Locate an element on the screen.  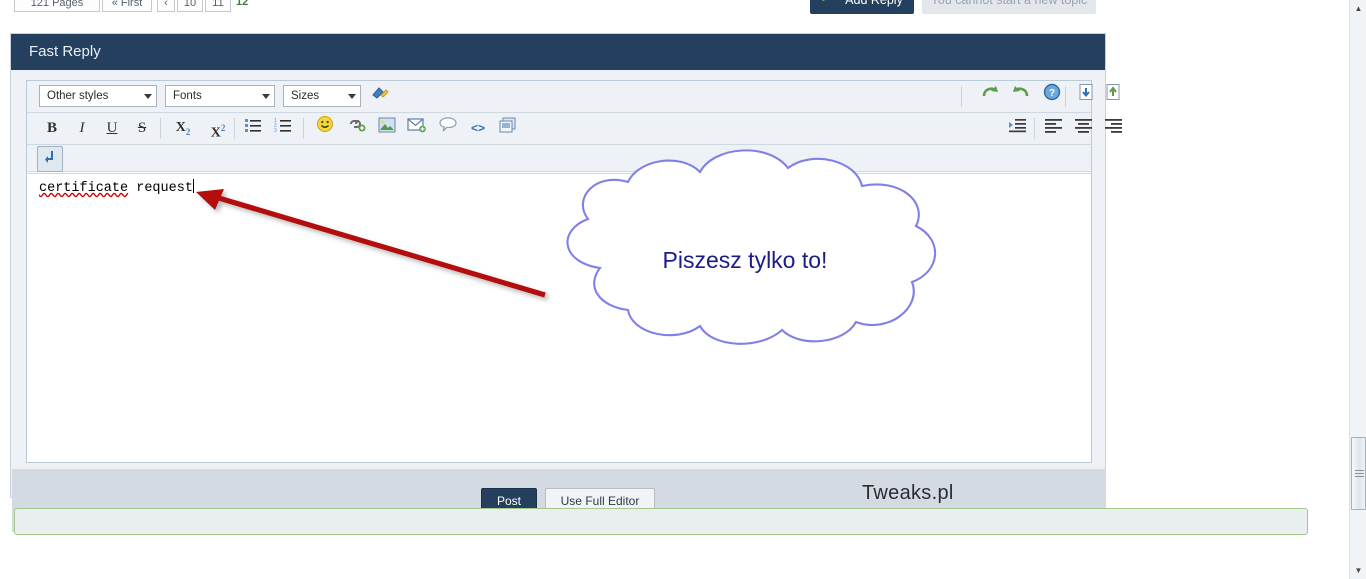
bold-button: B is located at coordinates (52, 128).